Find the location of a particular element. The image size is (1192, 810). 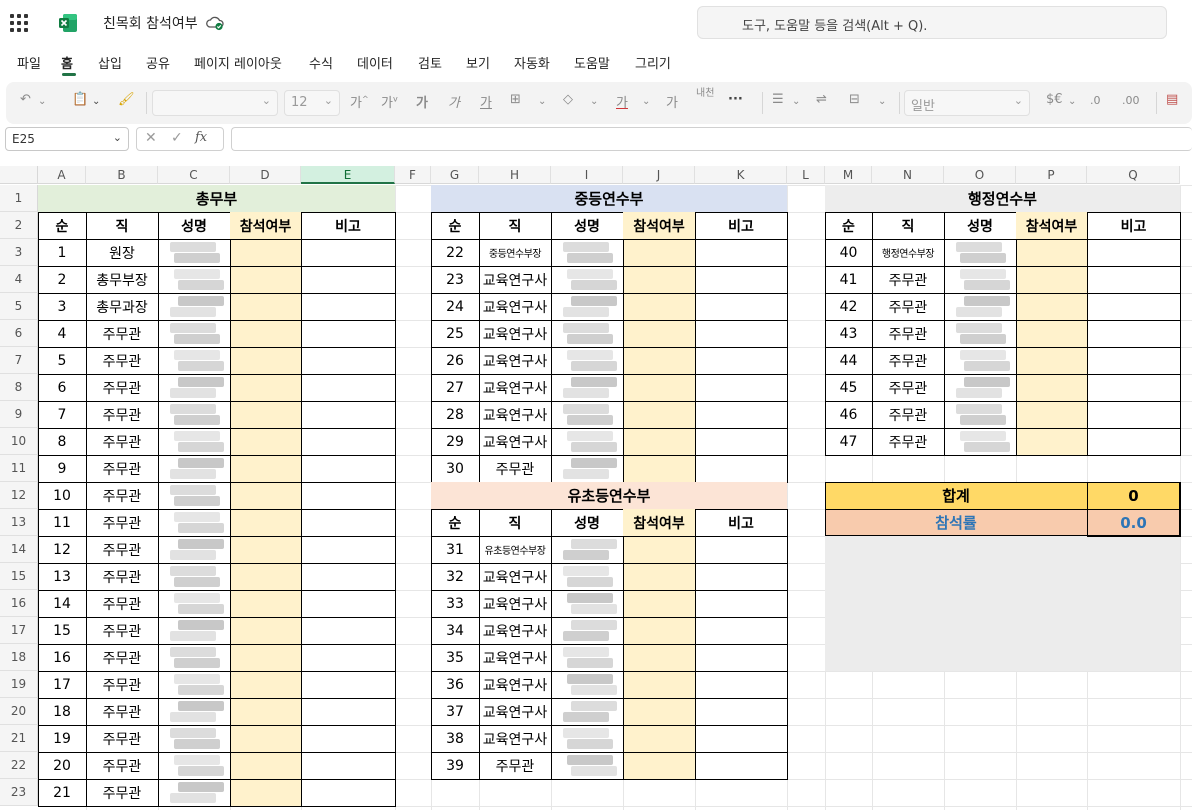

tab-page-layout: 페이지 레이아웃 is located at coordinates (238, 62).